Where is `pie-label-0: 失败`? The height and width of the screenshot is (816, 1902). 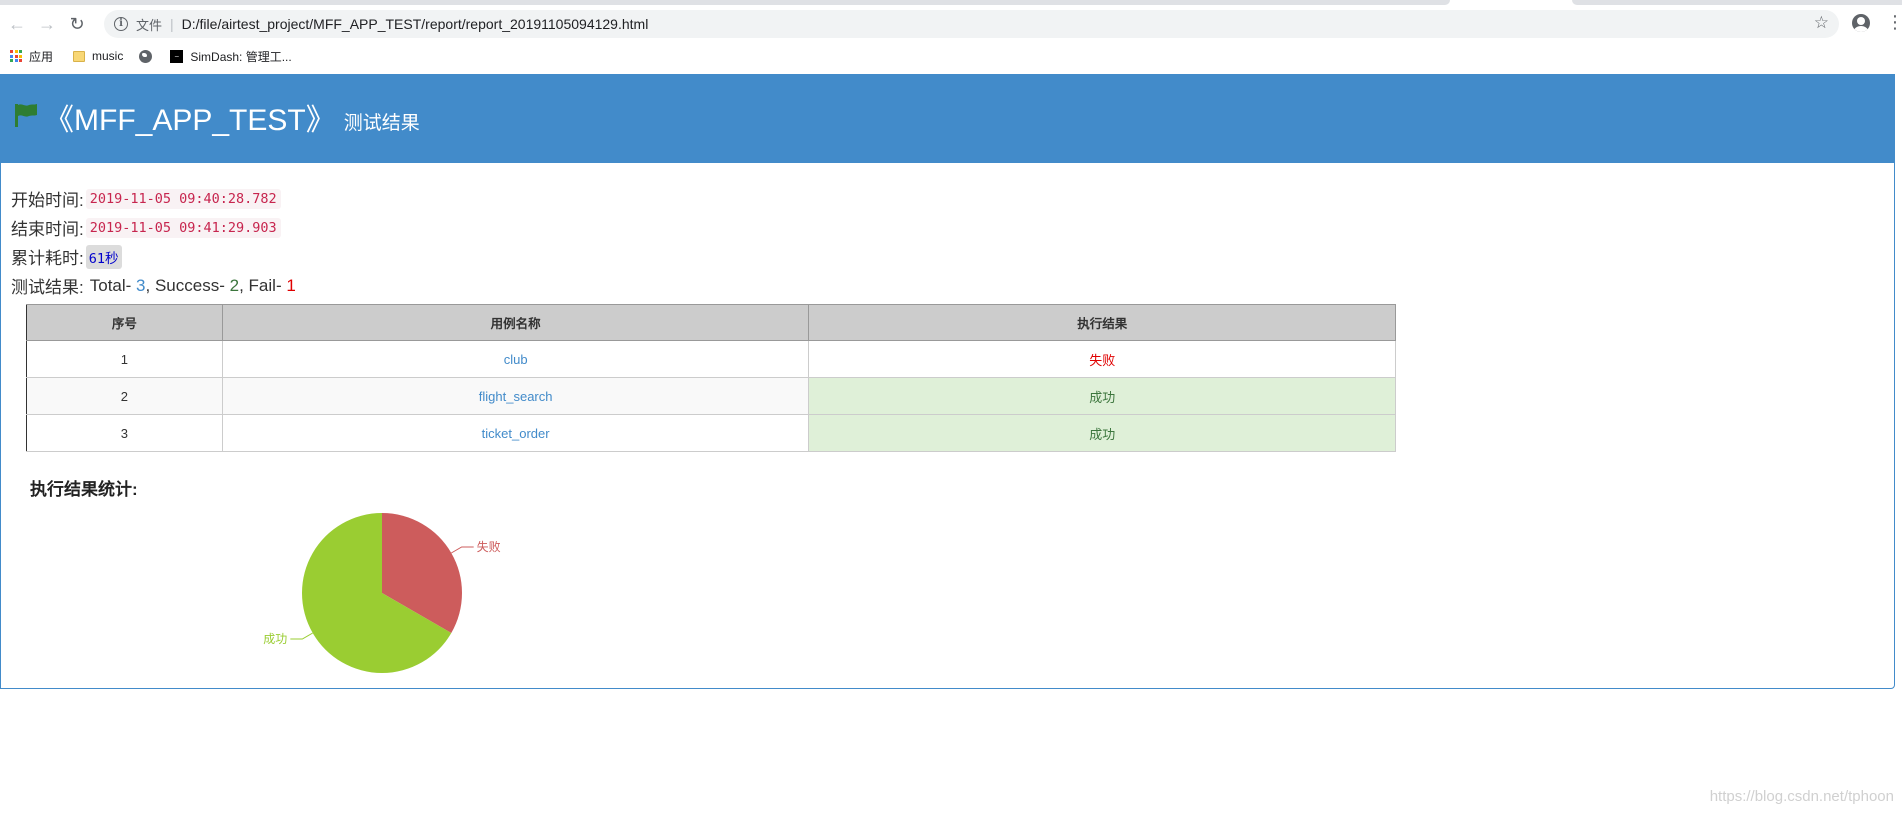
pie-label-0: 失败 is located at coordinates (489, 546).